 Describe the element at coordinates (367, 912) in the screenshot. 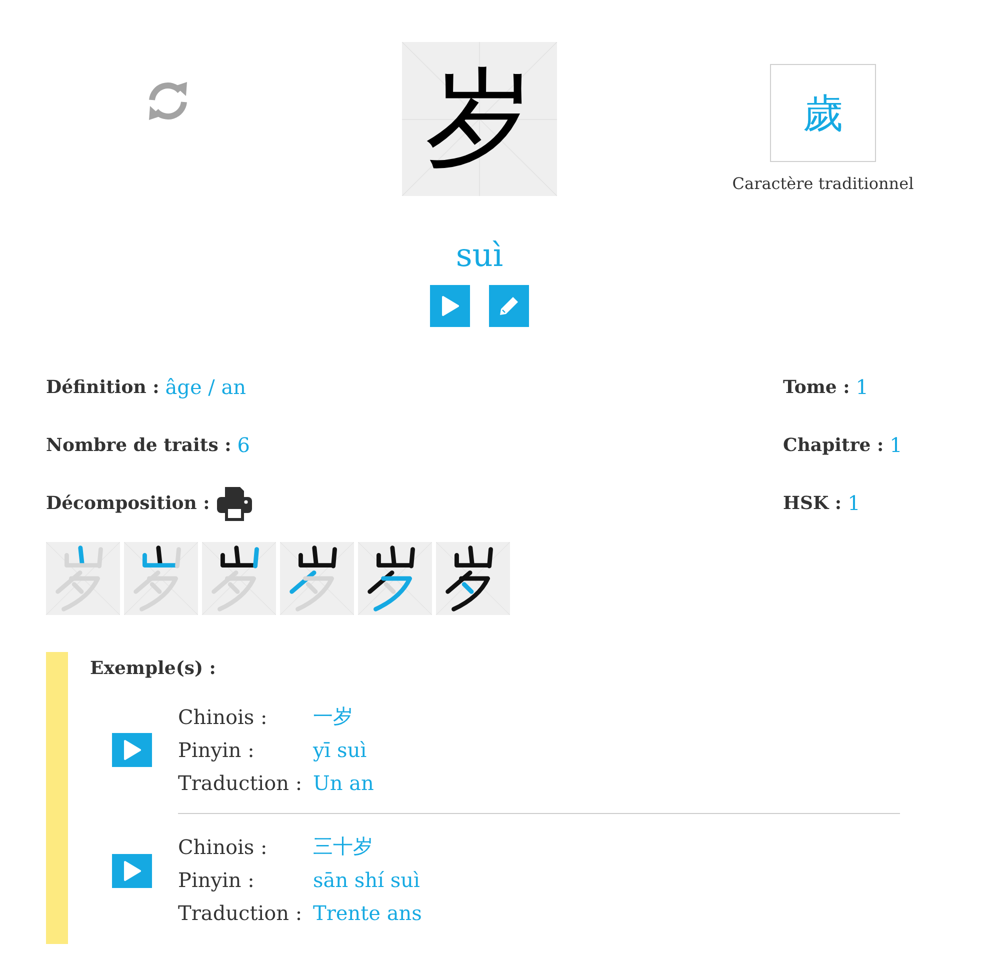

I see `example-translation: Trente ans` at that location.